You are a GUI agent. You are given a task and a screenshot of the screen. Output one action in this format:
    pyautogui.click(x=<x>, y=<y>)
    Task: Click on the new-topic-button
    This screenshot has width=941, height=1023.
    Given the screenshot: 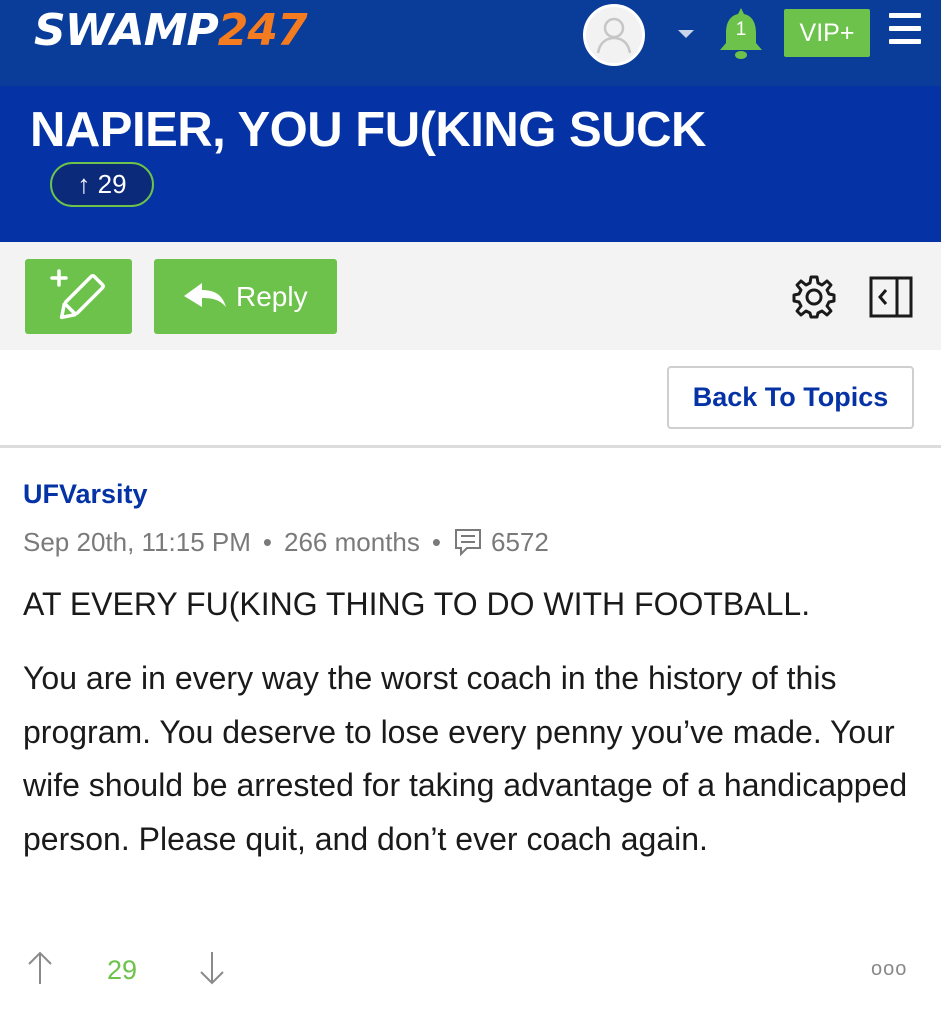 What is the action you would take?
    pyautogui.click(x=78, y=296)
    